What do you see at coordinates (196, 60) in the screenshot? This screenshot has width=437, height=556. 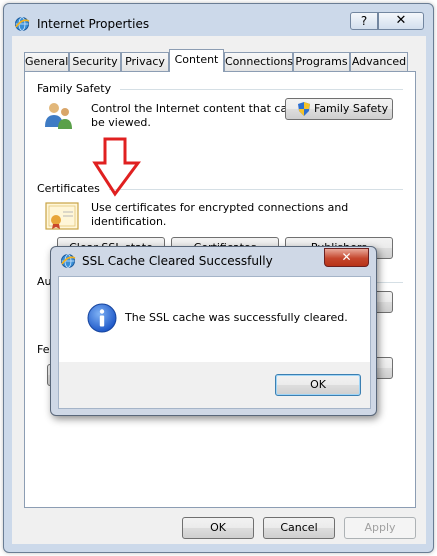 I see `tab-content: Content` at bounding box center [196, 60].